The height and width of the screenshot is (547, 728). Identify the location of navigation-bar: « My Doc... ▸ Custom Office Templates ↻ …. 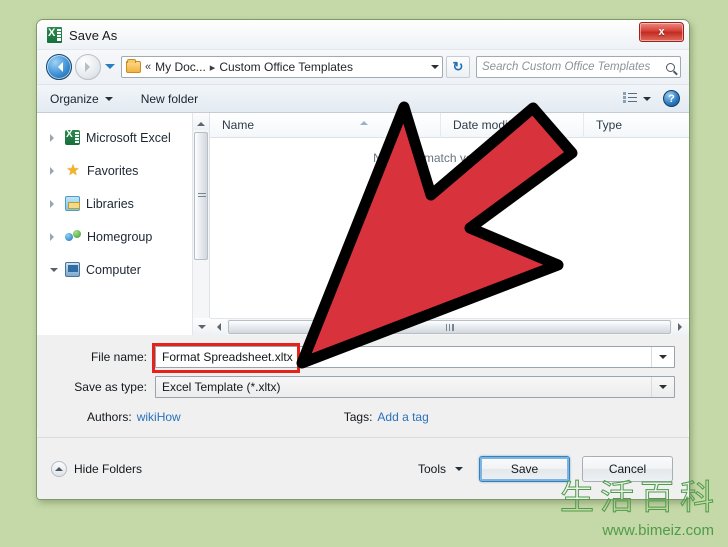
(363, 67).